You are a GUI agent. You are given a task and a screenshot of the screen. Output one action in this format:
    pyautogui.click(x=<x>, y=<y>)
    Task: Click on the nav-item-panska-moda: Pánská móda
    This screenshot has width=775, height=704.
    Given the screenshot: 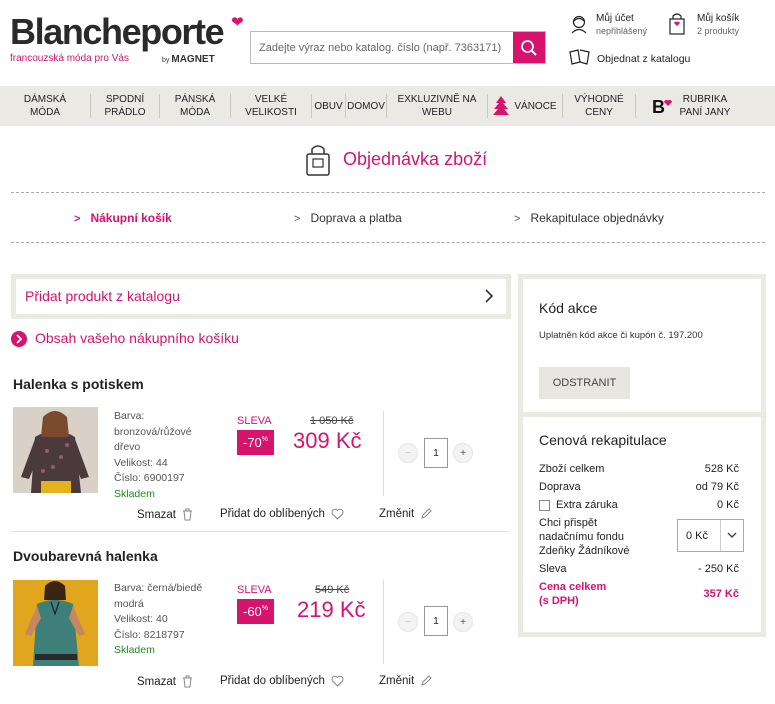 What is the action you would take?
    pyautogui.click(x=195, y=106)
    